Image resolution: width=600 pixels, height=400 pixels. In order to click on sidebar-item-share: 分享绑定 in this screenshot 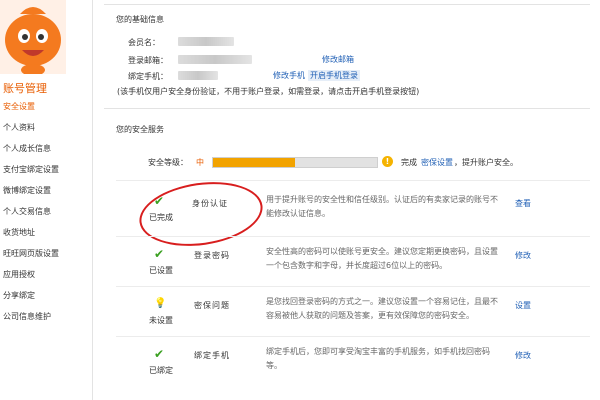, I will do `click(19, 295)`.